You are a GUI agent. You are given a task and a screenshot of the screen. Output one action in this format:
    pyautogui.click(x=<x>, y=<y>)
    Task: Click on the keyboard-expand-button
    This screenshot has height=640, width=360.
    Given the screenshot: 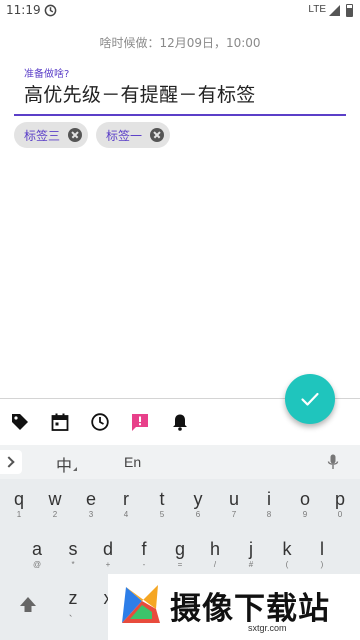 What is the action you would take?
    pyautogui.click(x=11, y=462)
    